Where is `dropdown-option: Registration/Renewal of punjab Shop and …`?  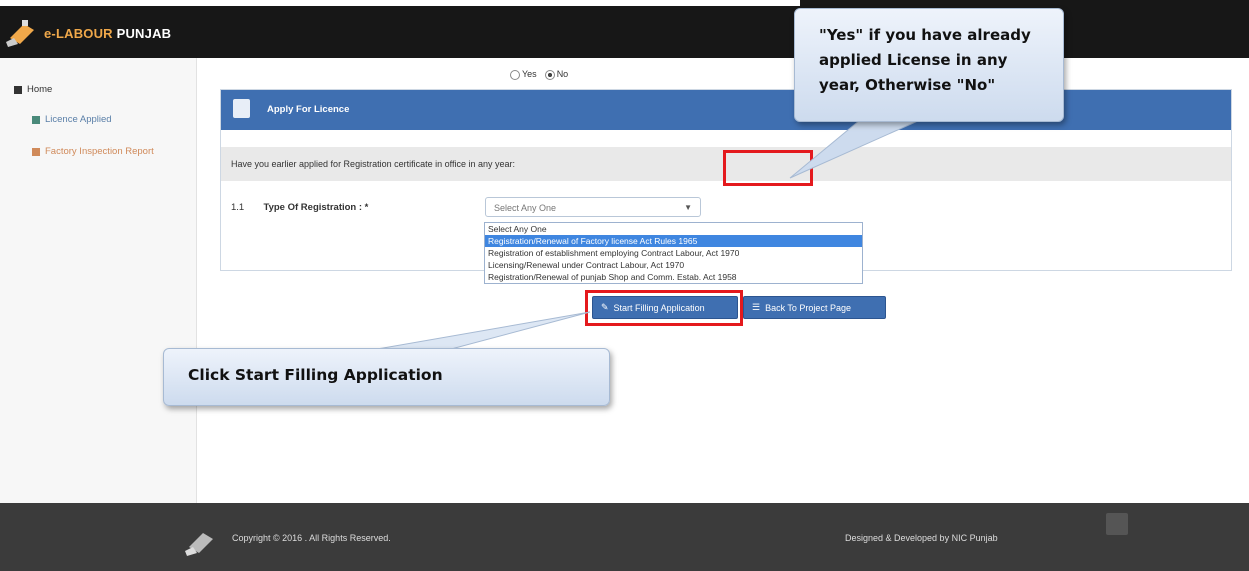 dropdown-option: Registration/Renewal of punjab Shop and … is located at coordinates (673, 277).